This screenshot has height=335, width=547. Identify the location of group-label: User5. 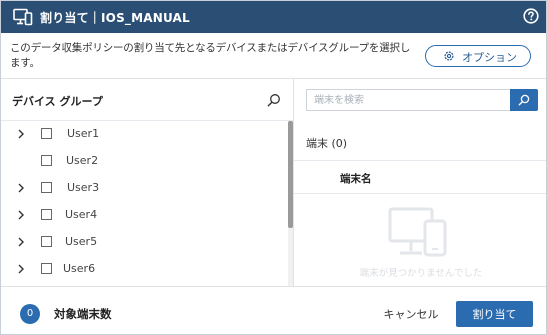
(81, 241).